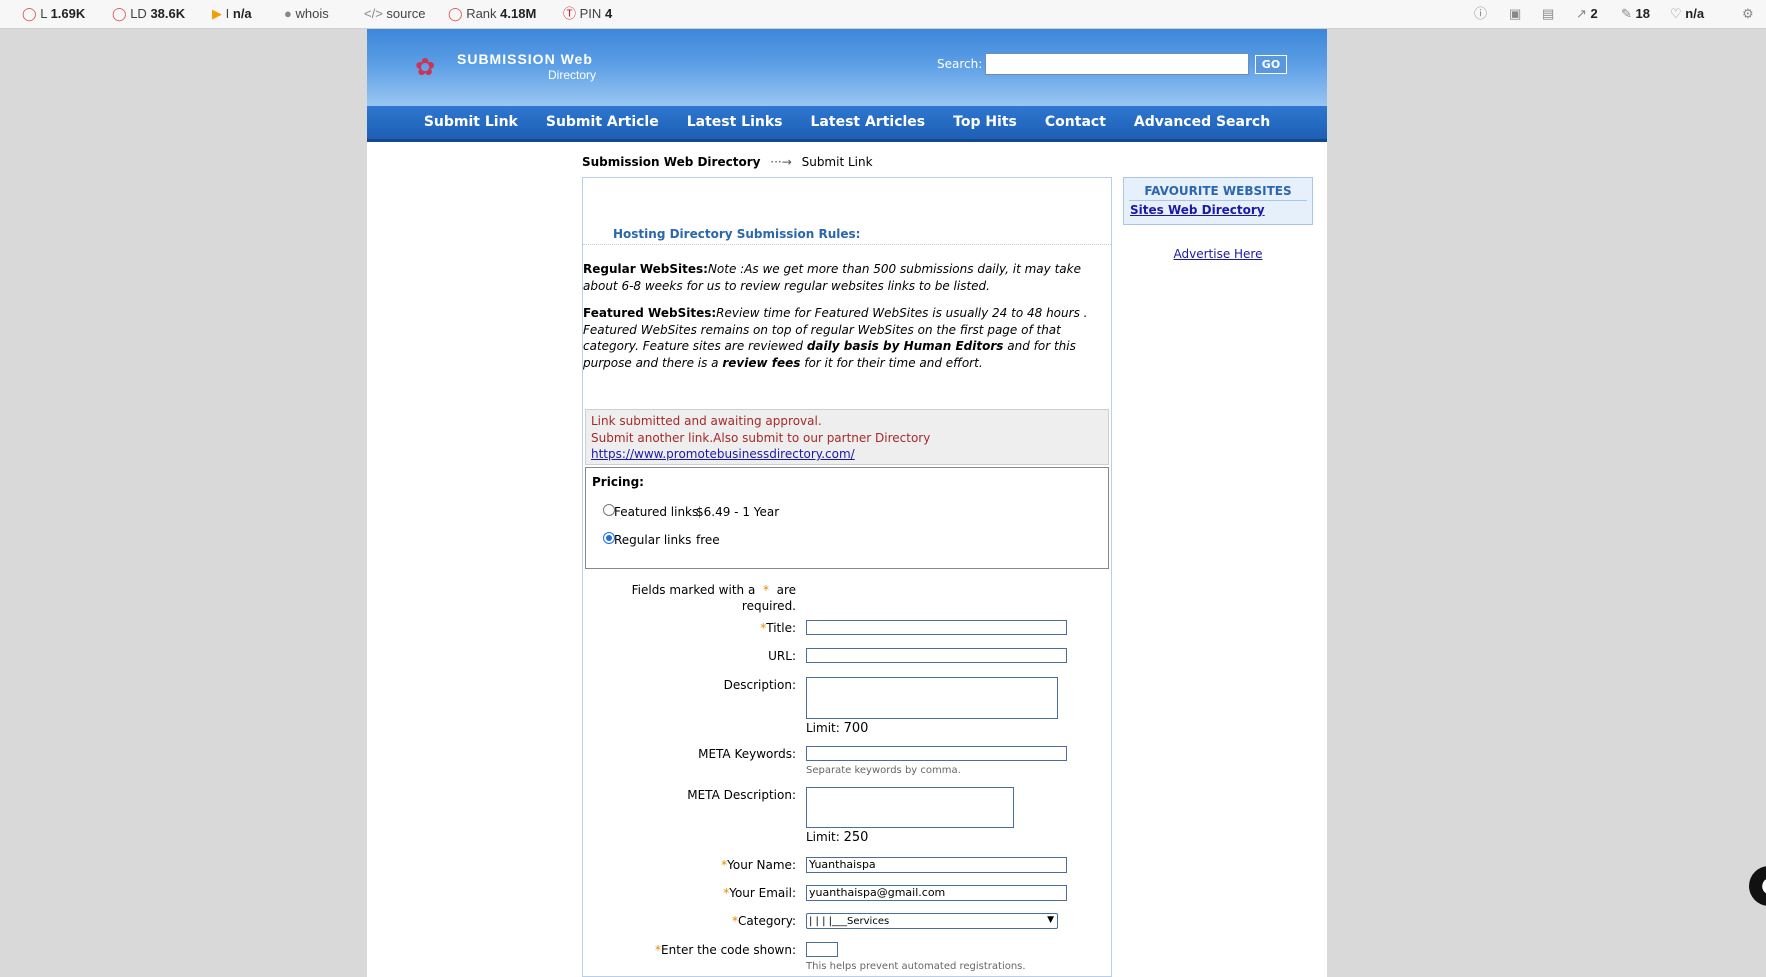  What do you see at coordinates (1515, 14) in the screenshot?
I see `chat-icon: ▣` at bounding box center [1515, 14].